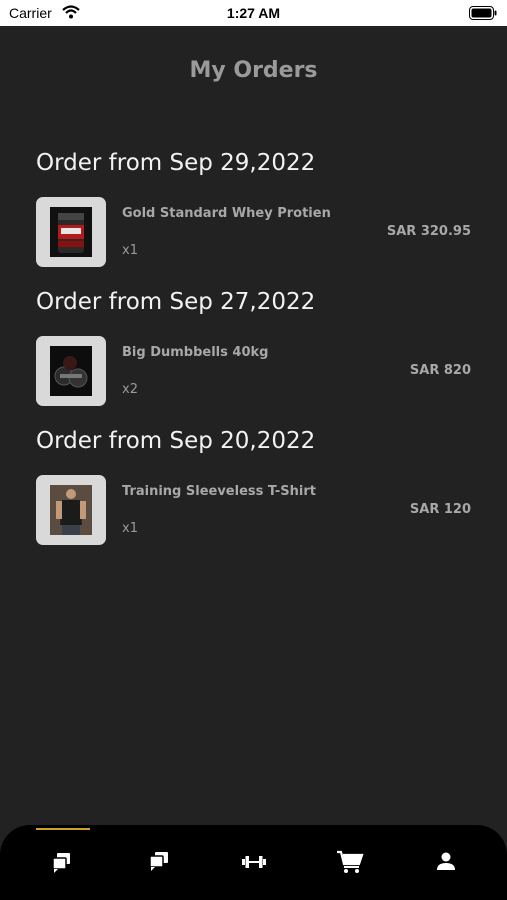 The width and height of the screenshot is (507, 900). What do you see at coordinates (256, 372) in the screenshot?
I see `order-item: Big Dumbbells 40kg x2 SAR 820` at bounding box center [256, 372].